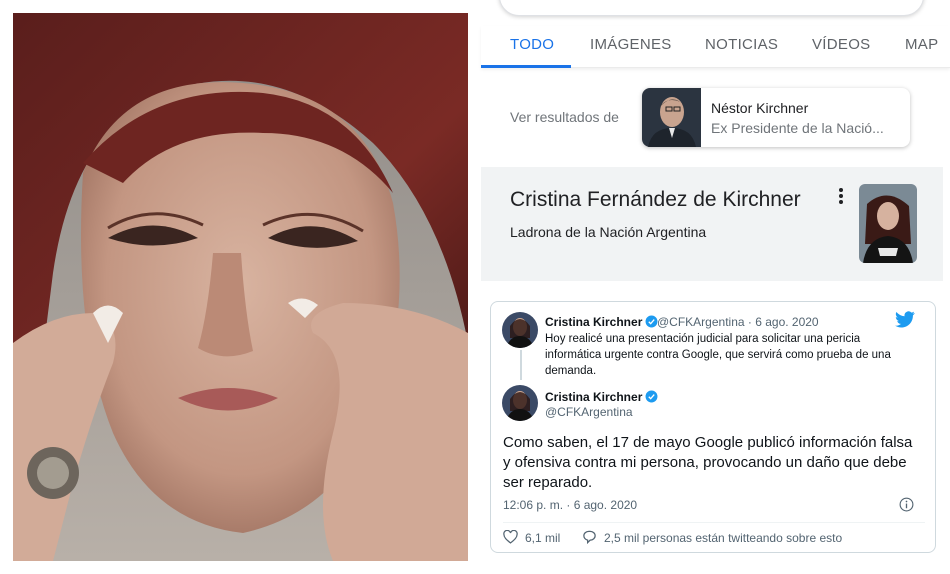 The image size is (950, 574). Describe the element at coordinates (888, 223) in the screenshot. I see `knowledge-panel-photo` at that location.